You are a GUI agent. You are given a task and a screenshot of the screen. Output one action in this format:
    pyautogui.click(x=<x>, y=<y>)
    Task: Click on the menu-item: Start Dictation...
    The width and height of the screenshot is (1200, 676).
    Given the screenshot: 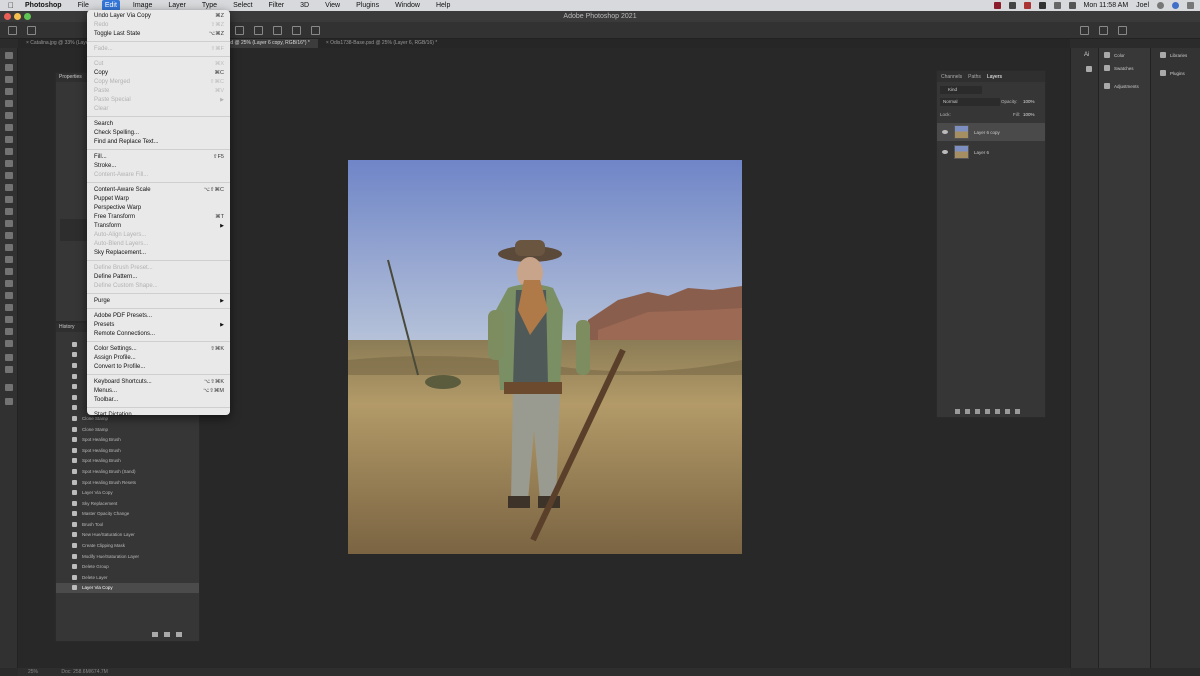 What is the action you would take?
    pyautogui.click(x=158, y=414)
    